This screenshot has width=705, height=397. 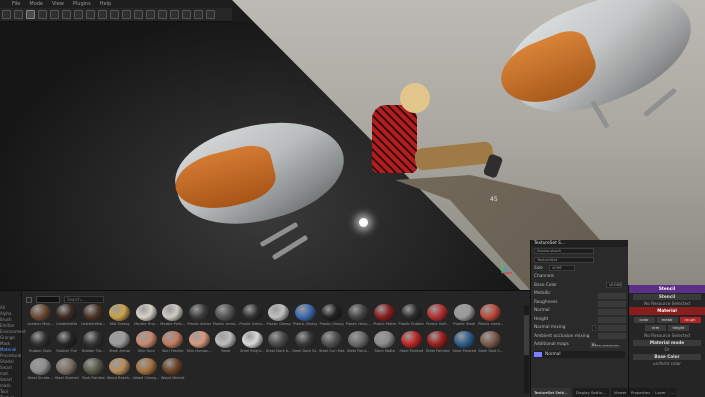 What do you see at coordinates (93, 371) in the screenshot?
I see `material-thumbnail: Tank Painted` at bounding box center [93, 371].